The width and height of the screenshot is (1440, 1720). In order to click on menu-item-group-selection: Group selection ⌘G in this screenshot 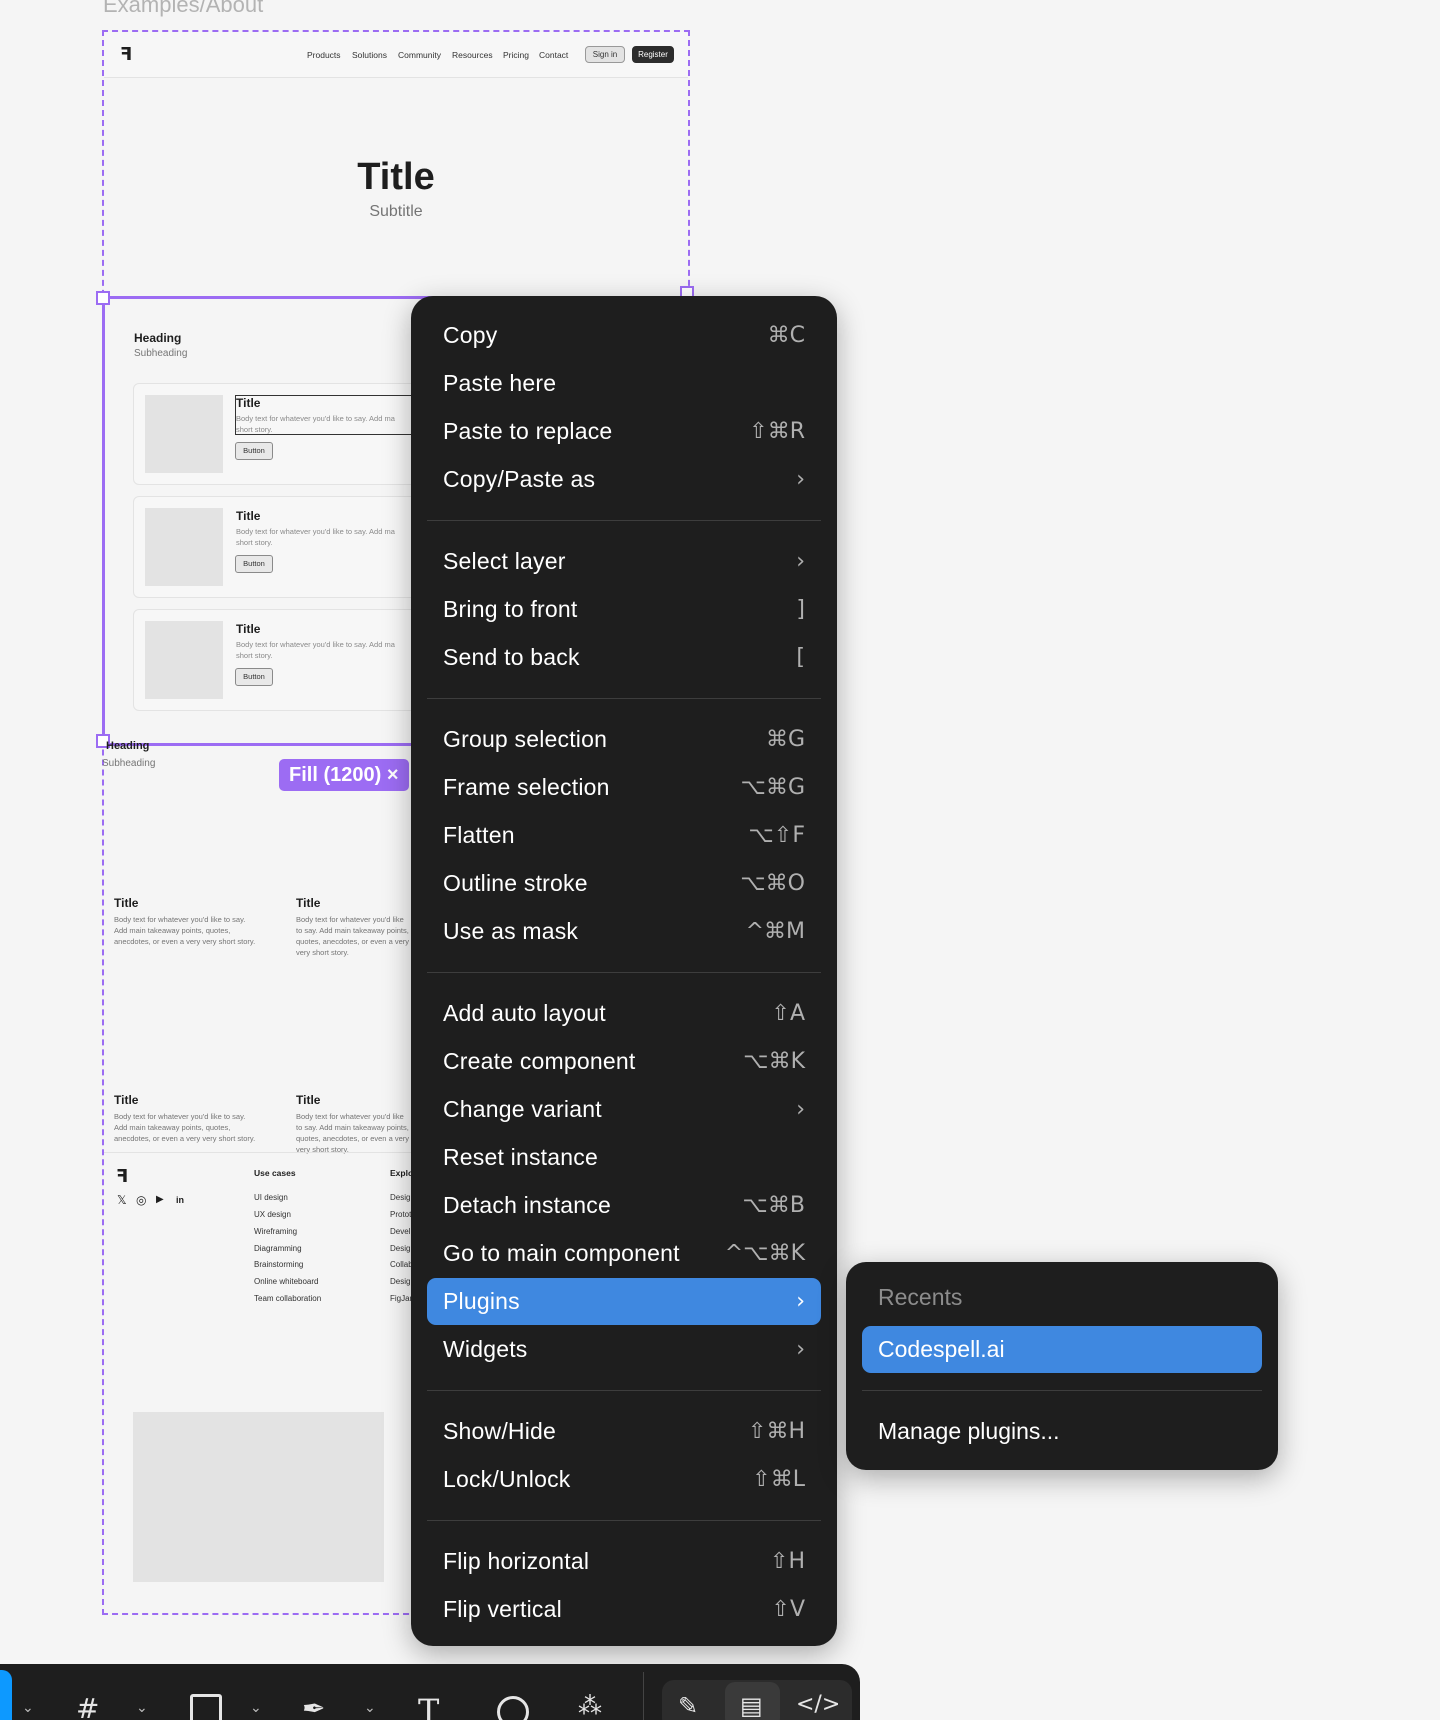, I will do `click(624, 739)`.